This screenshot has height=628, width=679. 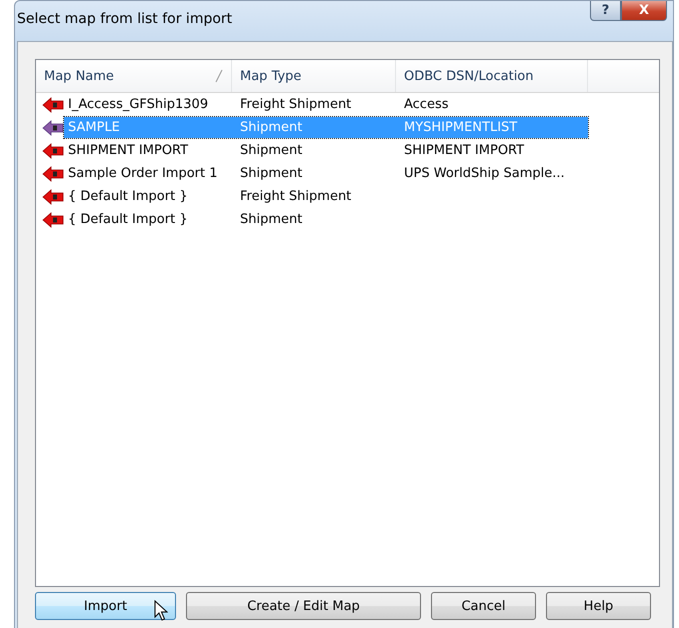 What do you see at coordinates (598, 606) in the screenshot?
I see `dialog-button: Help` at bounding box center [598, 606].